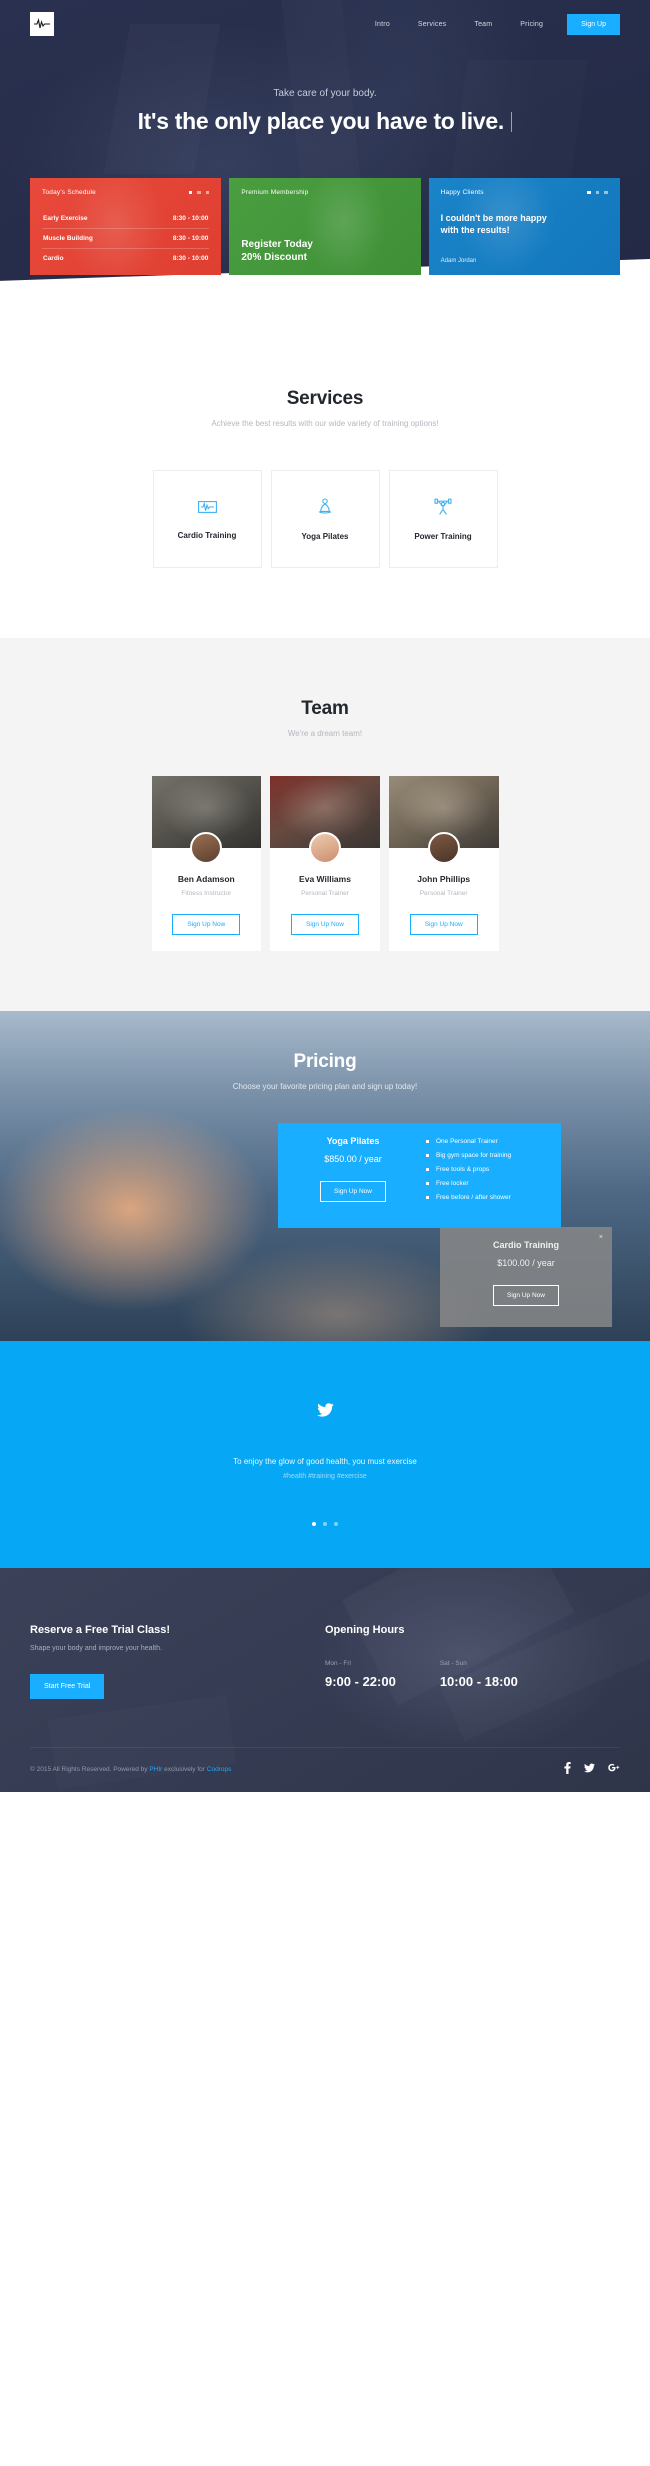  I want to click on plan-feature-label: Free before / after shower, so click(473, 1197).